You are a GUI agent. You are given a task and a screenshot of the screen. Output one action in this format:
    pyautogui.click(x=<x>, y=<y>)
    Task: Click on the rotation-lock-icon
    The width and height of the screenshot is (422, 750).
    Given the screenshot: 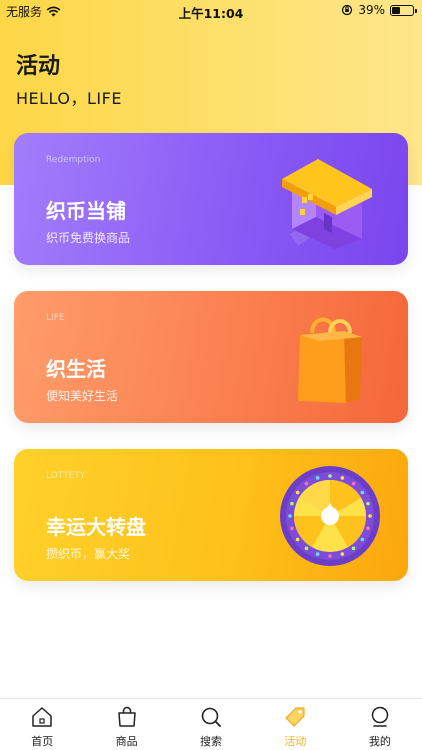 What is the action you would take?
    pyautogui.click(x=347, y=10)
    